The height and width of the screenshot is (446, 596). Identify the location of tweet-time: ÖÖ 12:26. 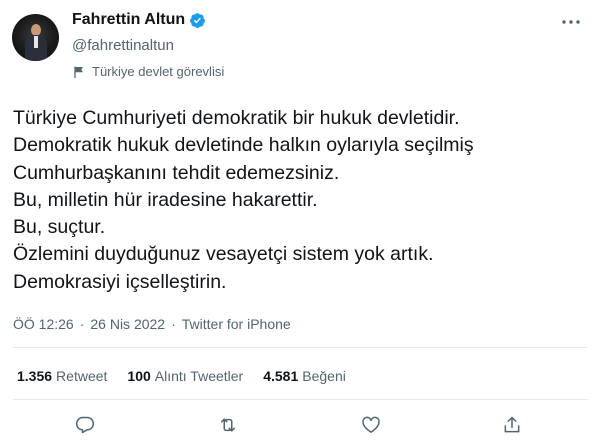
(43, 324).